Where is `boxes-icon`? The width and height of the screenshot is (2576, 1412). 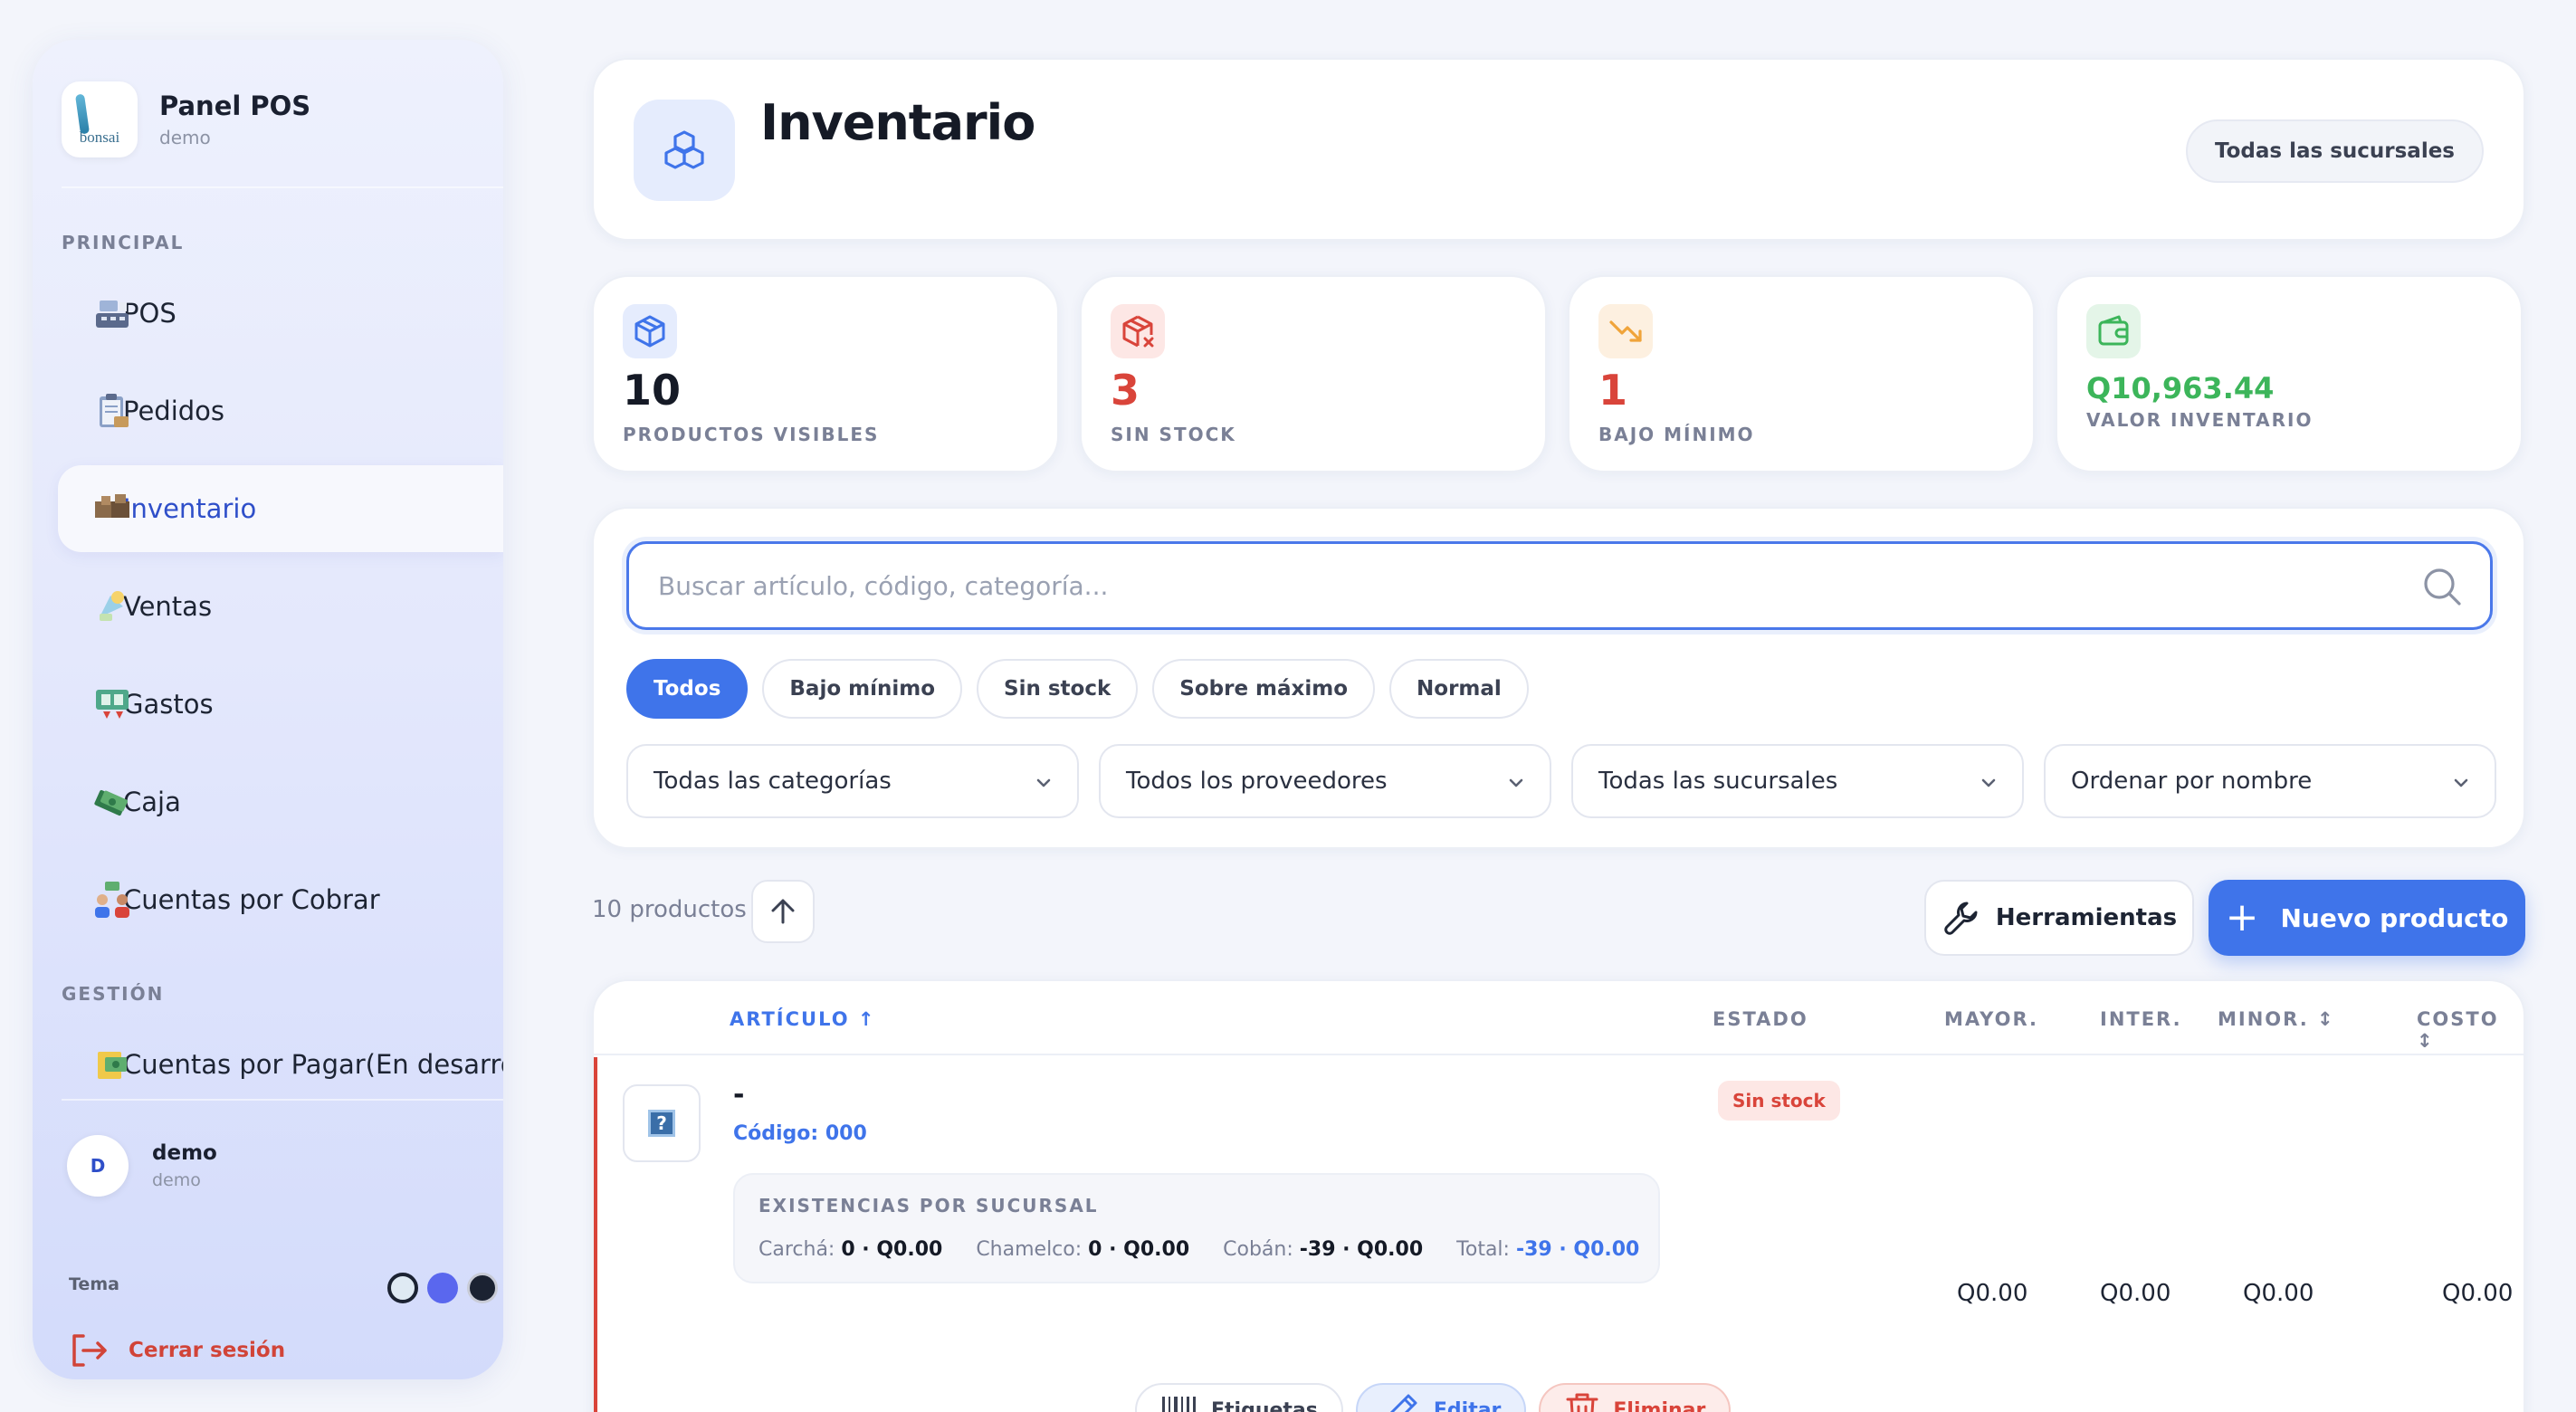
boxes-icon is located at coordinates (112, 506).